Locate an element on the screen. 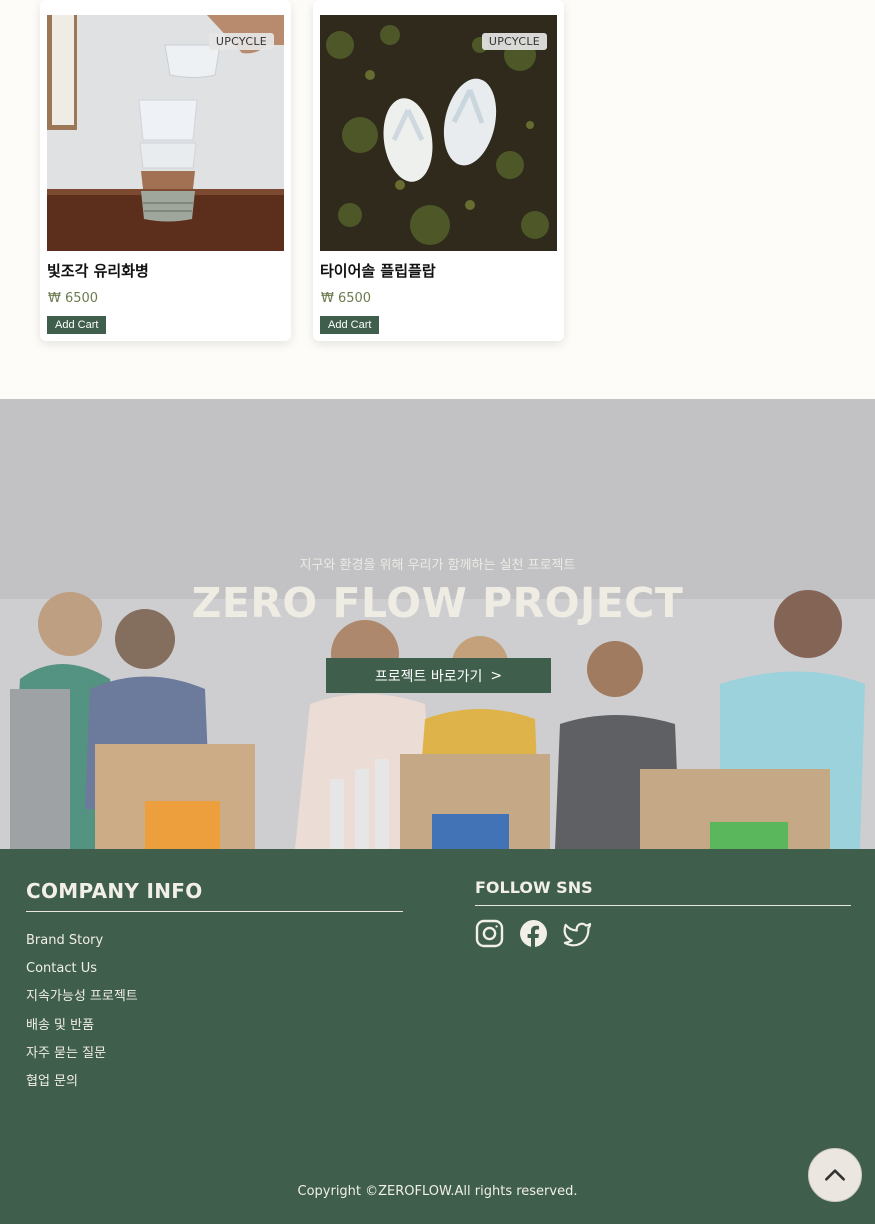 The image size is (875, 1224). sns-icon-list is located at coordinates (533, 933).